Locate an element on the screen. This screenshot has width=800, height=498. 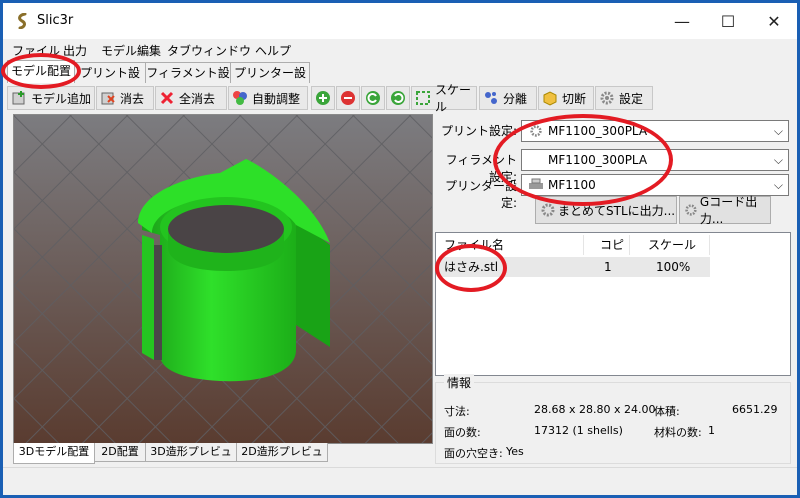
delete-button: 消去 is located at coordinates (125, 98).